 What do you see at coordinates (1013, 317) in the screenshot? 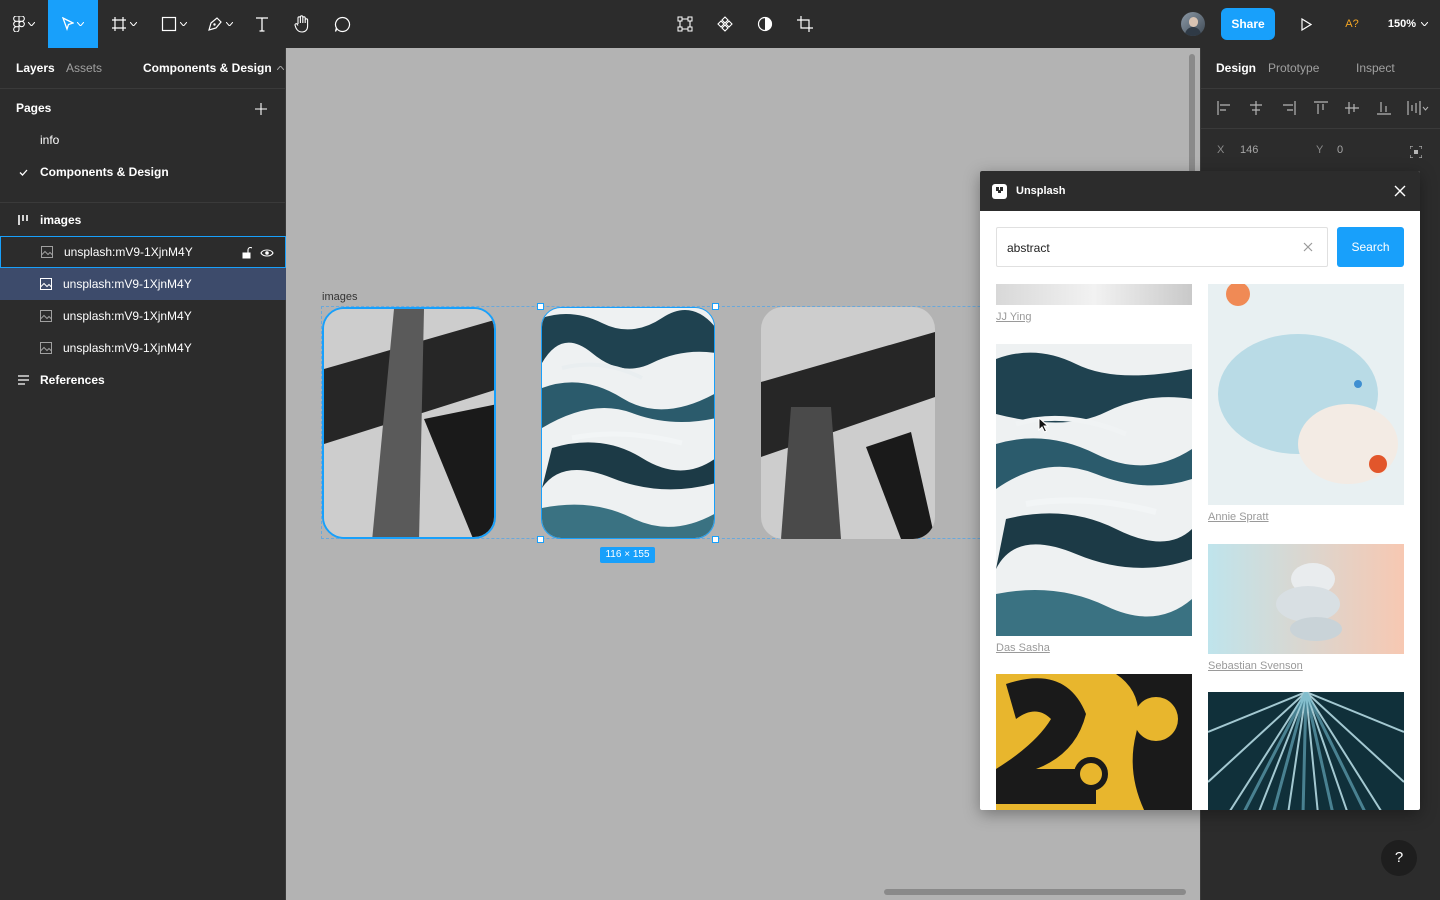
I see `result-author-link: JJ Ying` at bounding box center [1013, 317].